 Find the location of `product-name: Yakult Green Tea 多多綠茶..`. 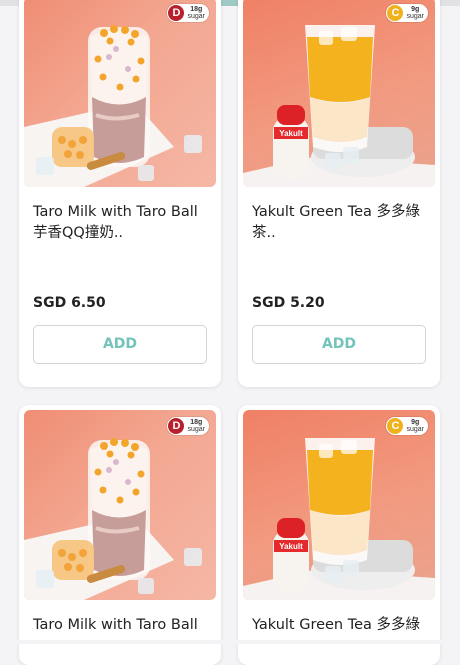

product-name: Yakult Green Tea 多多綠茶.. is located at coordinates (342, 223).